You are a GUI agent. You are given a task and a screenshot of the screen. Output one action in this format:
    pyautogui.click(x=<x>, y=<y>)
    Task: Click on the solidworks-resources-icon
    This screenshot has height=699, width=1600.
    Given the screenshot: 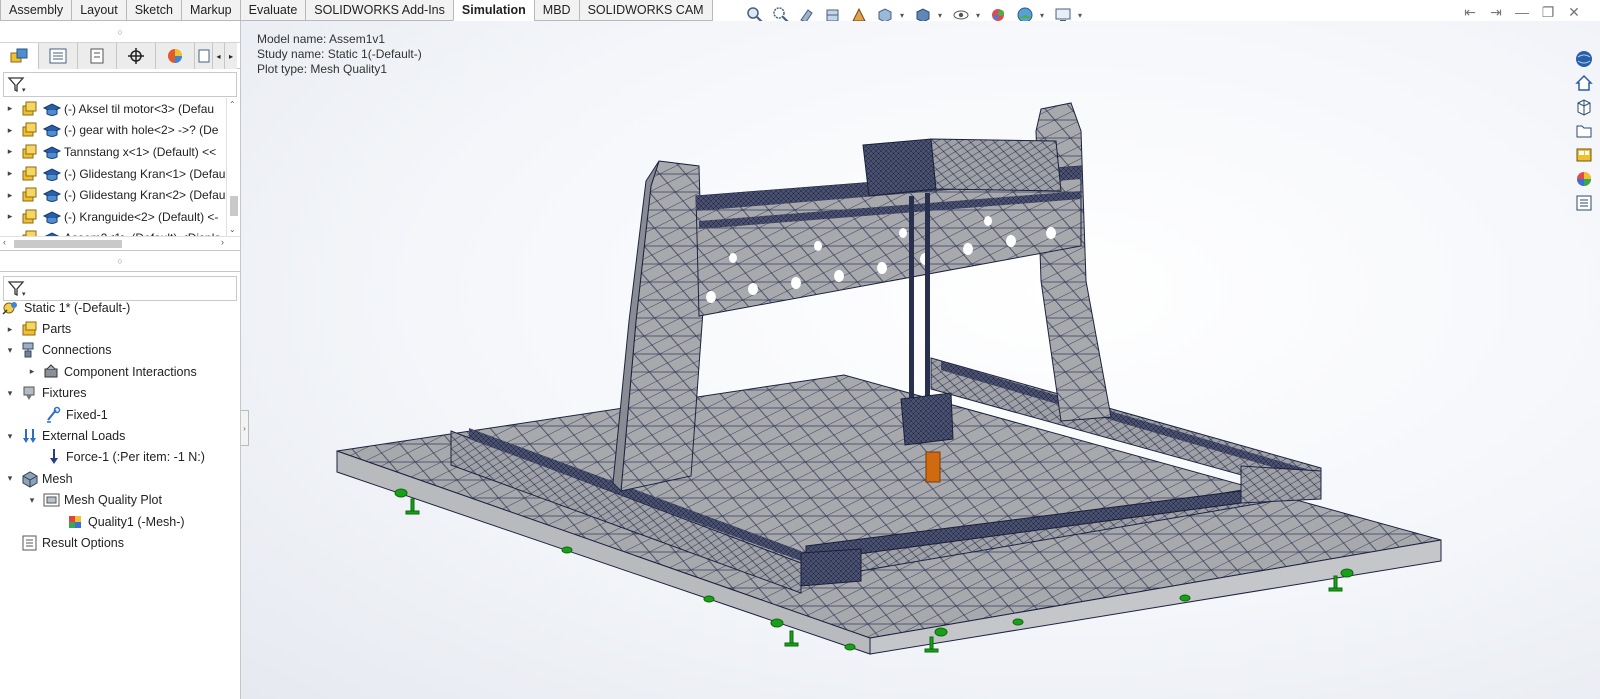 What is the action you would take?
    pyautogui.click(x=1584, y=59)
    